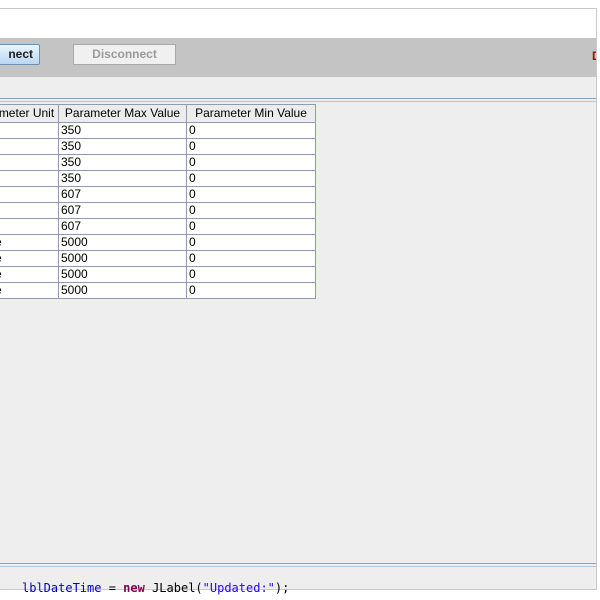 This screenshot has height=600, width=600. I want to click on separator-bottom, so click(298, 563).